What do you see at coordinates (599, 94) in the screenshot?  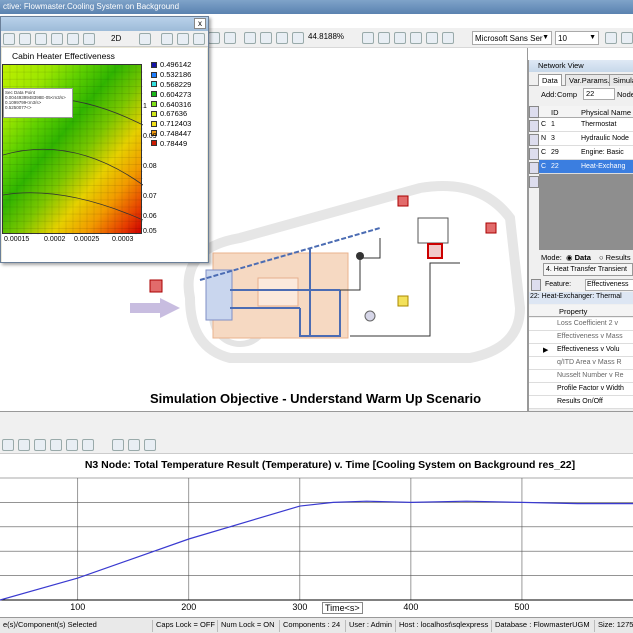 I see `add-count-select: 22` at bounding box center [599, 94].